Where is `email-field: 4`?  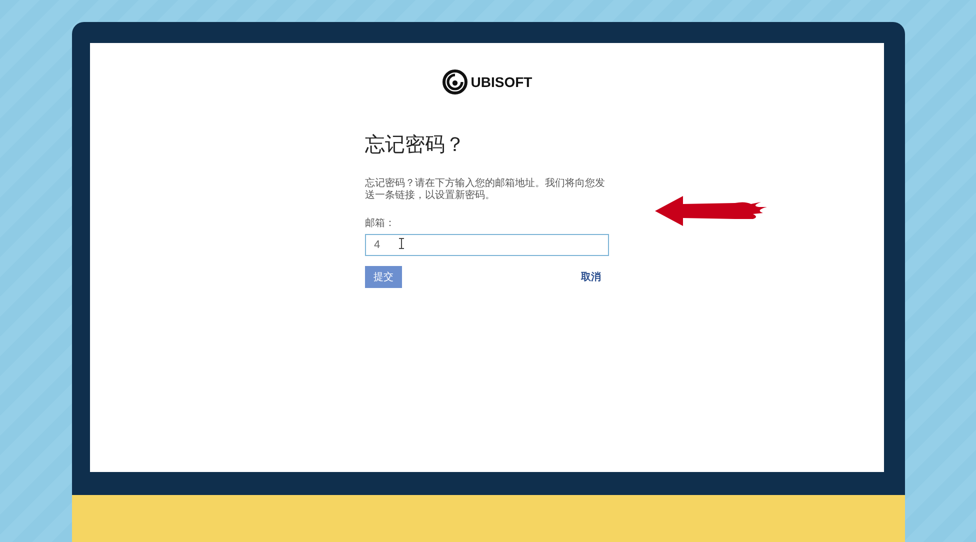 email-field: 4 is located at coordinates (487, 245).